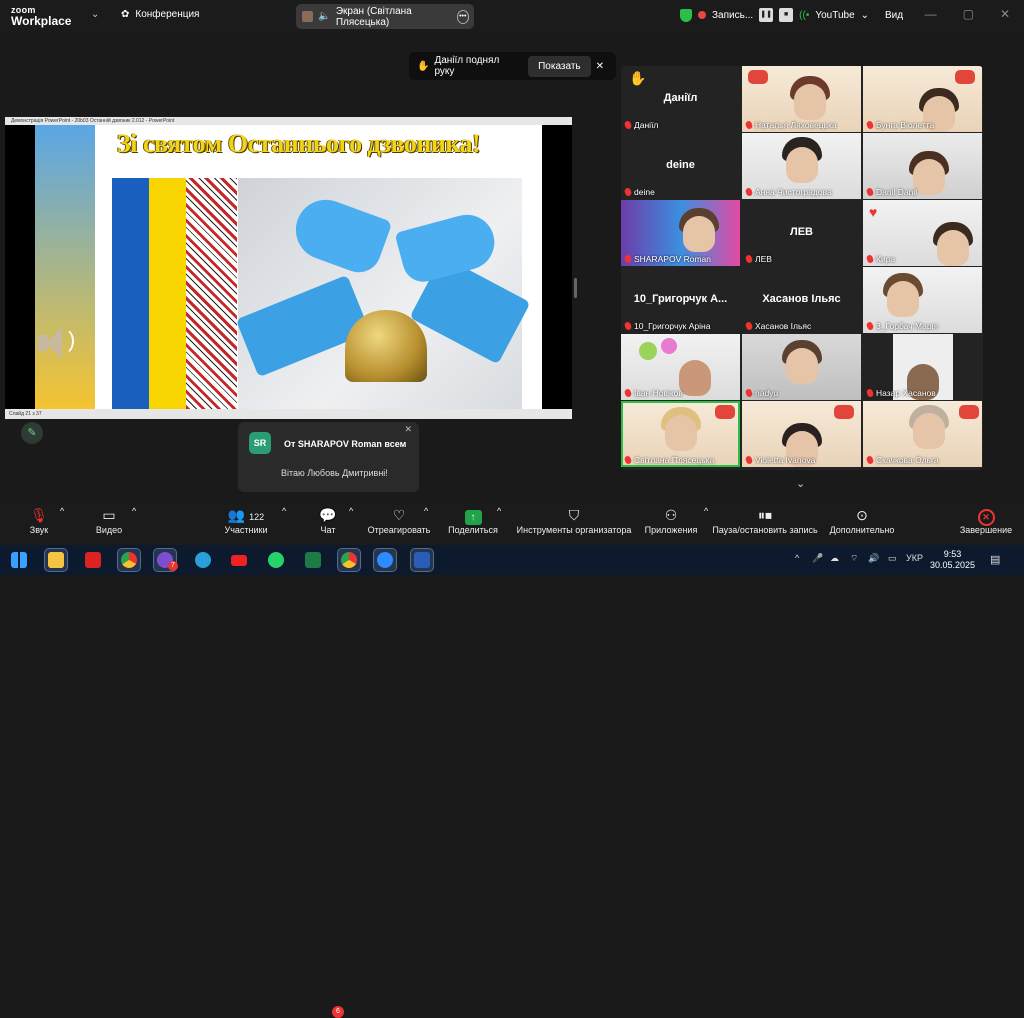 The height and width of the screenshot is (1018, 1024). Describe the element at coordinates (834, 558) in the screenshot. I see `onedrive-icon: ☁` at that location.